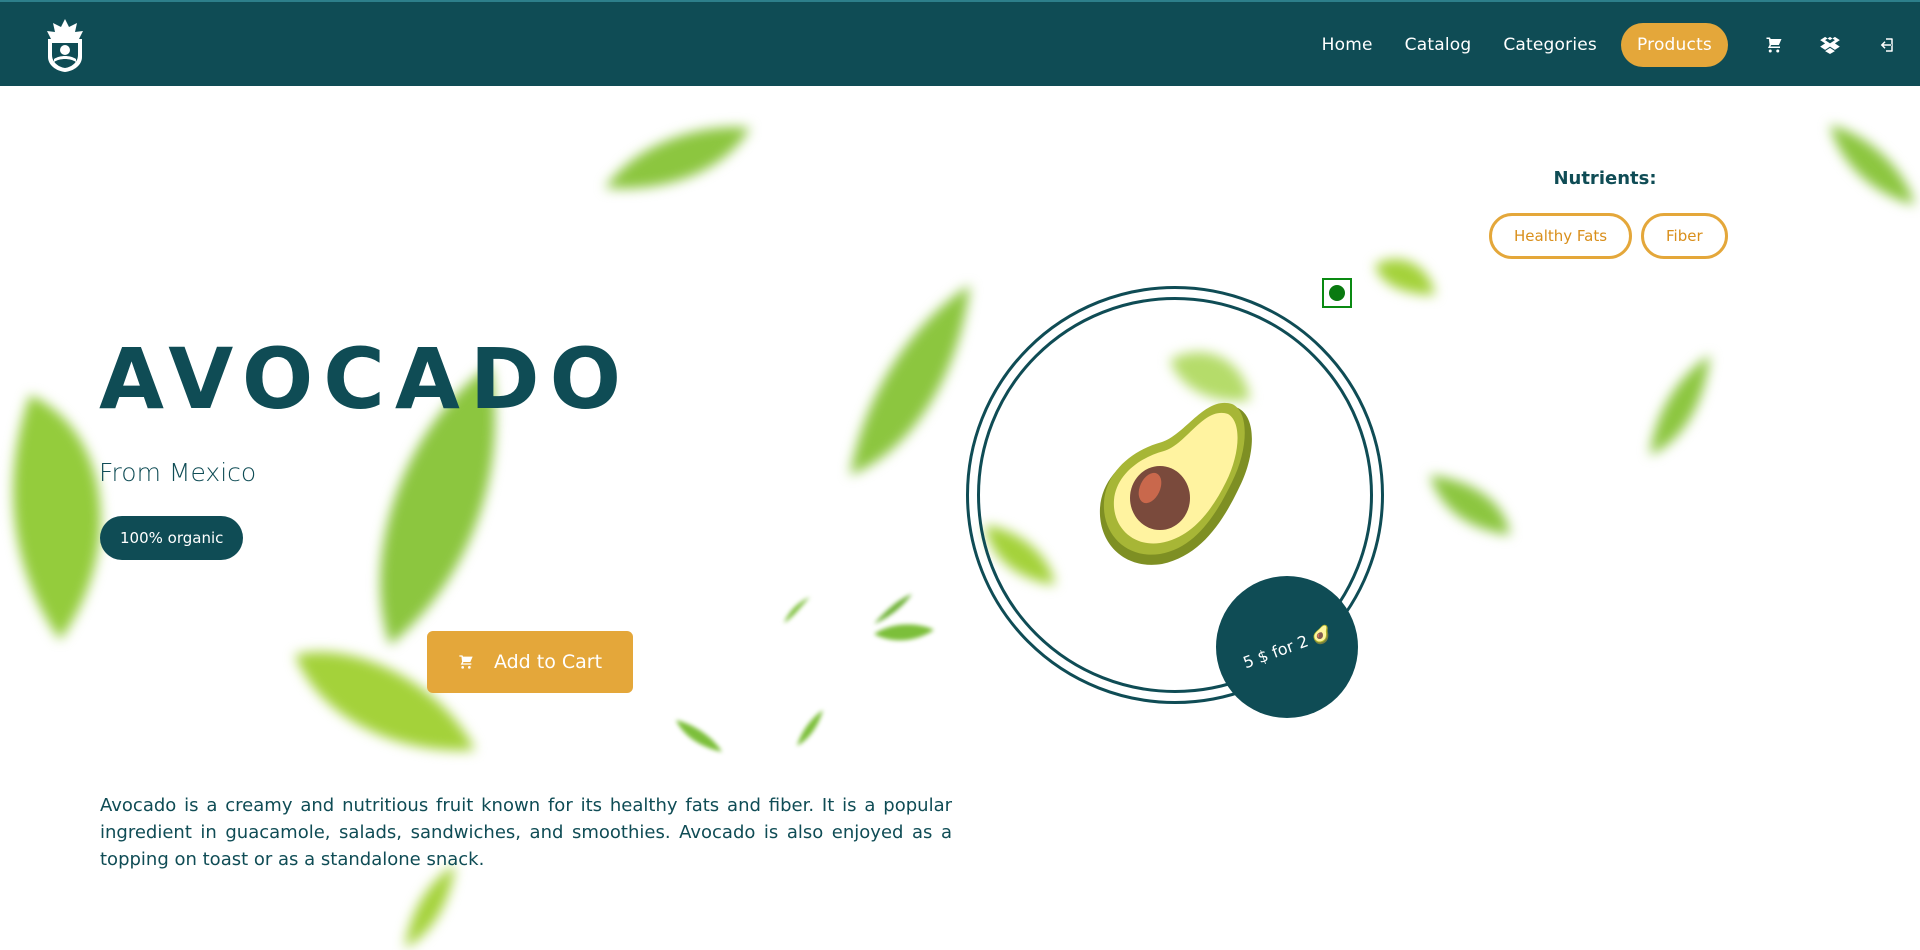 The height and width of the screenshot is (950, 1920). I want to click on add-to-cart-button: Add to Cart, so click(530, 662).